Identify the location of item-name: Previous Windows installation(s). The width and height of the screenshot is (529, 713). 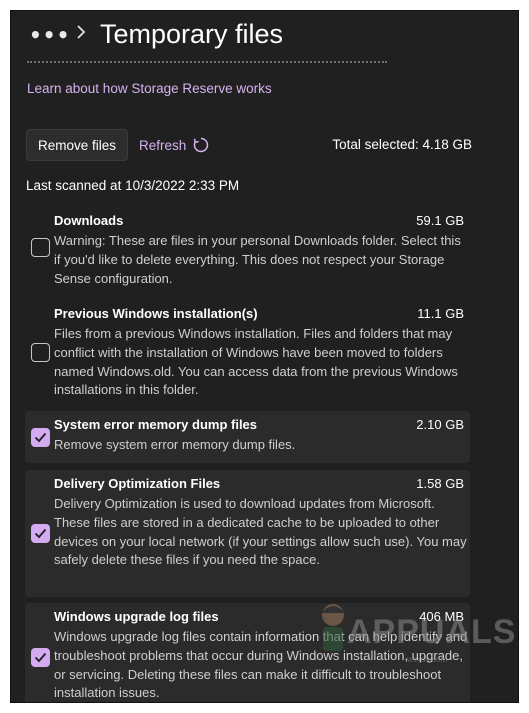
(156, 313).